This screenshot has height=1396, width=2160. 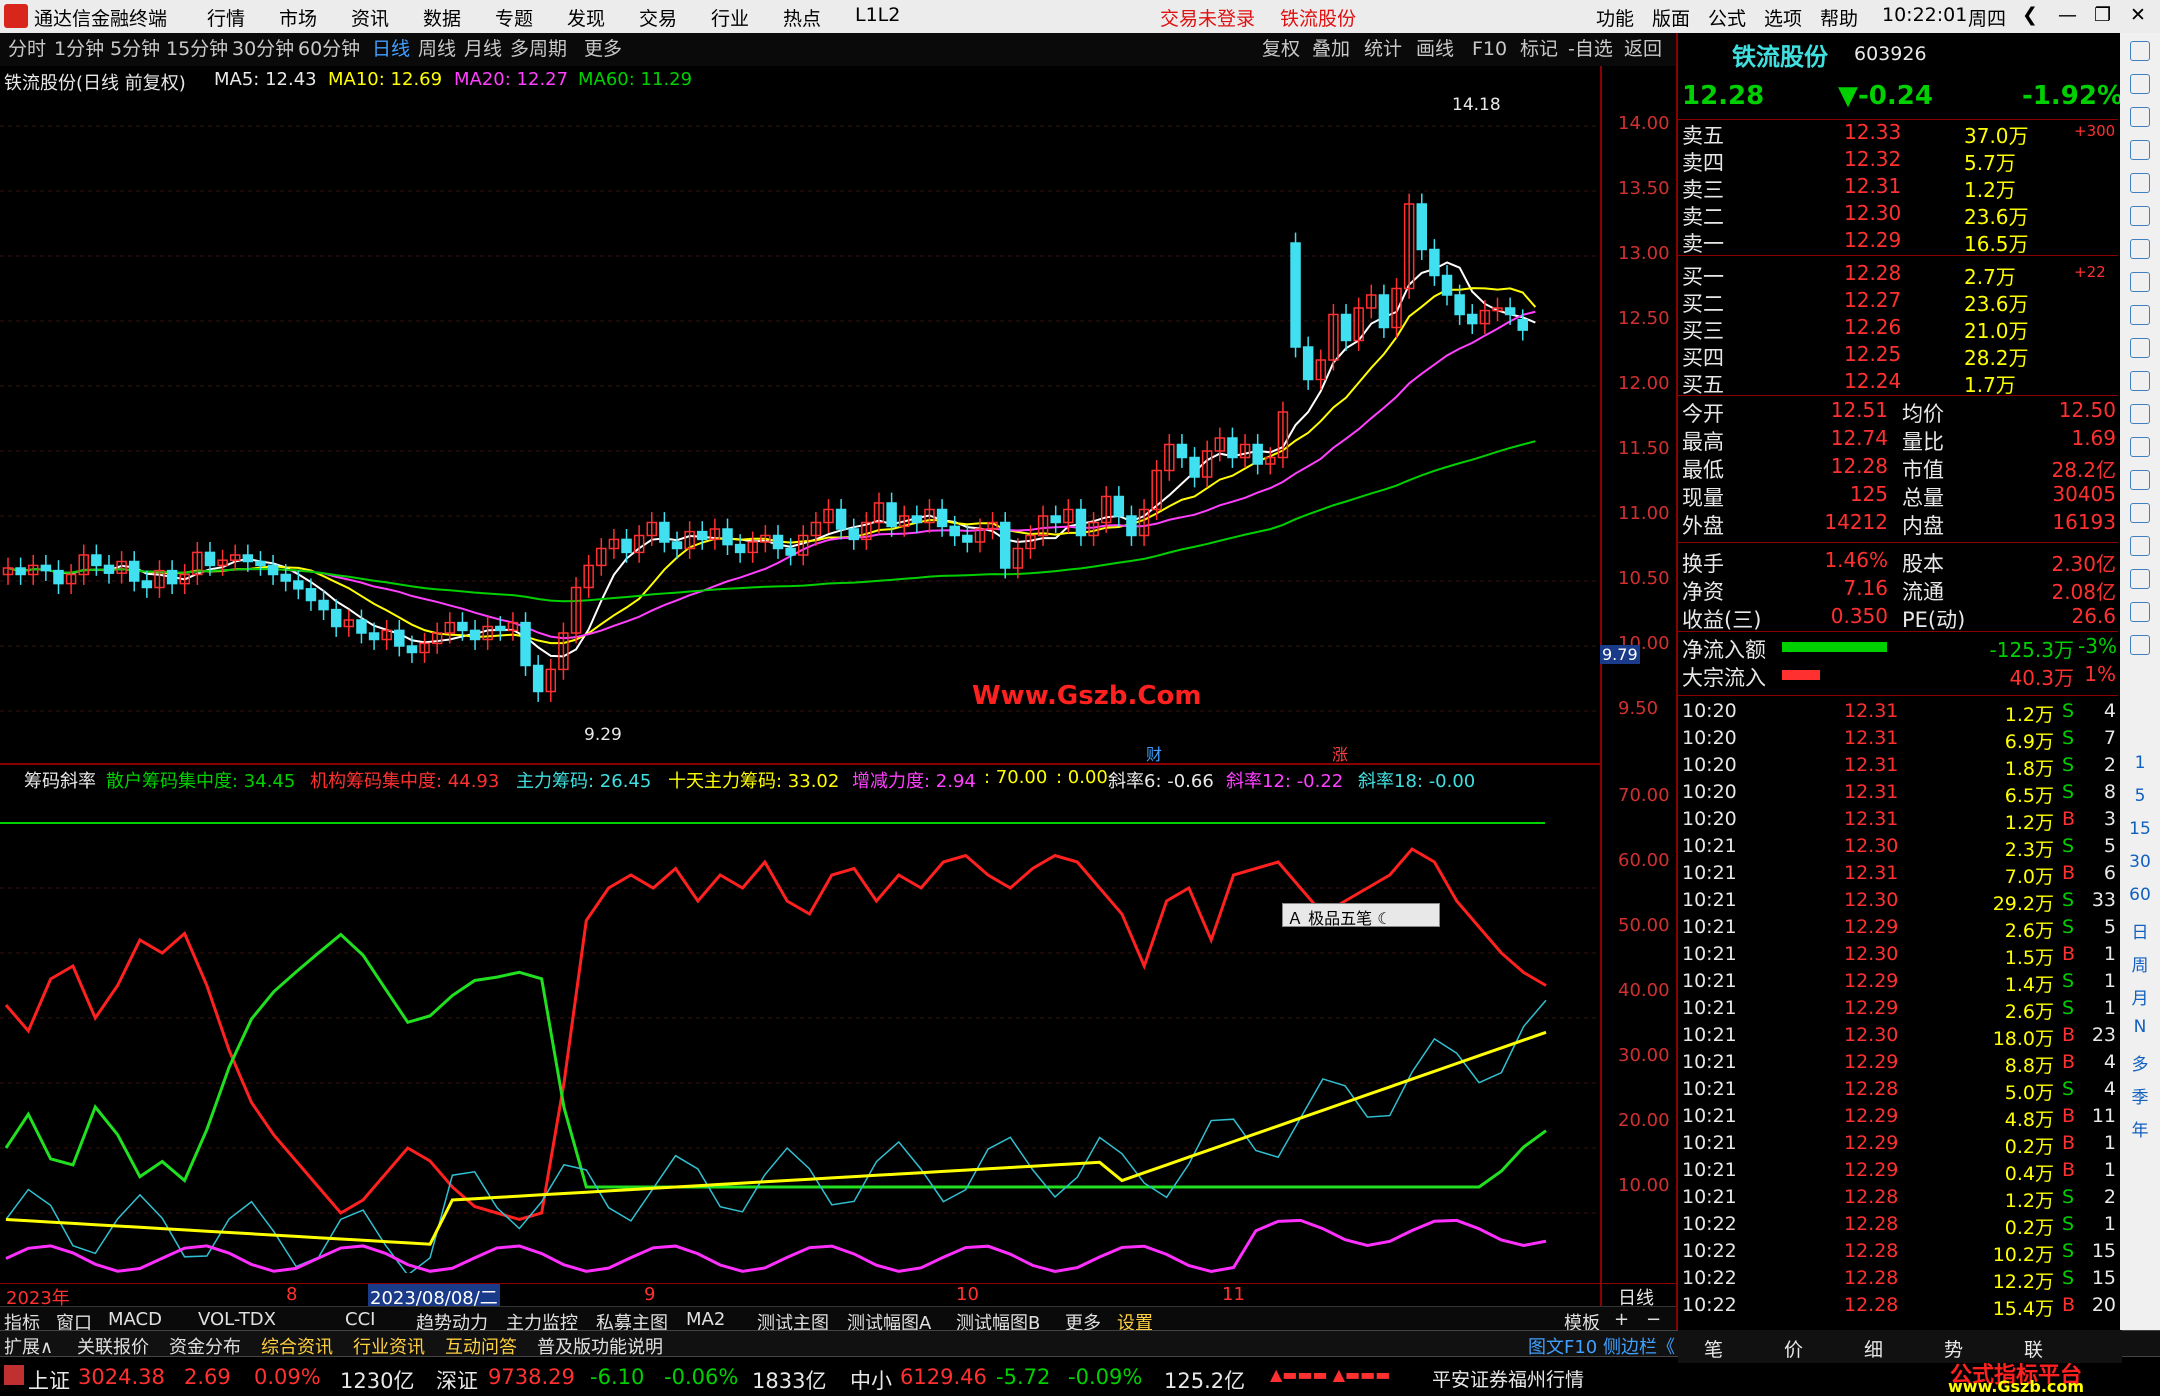 I want to click on period-weekly: 周线, so click(x=437, y=49).